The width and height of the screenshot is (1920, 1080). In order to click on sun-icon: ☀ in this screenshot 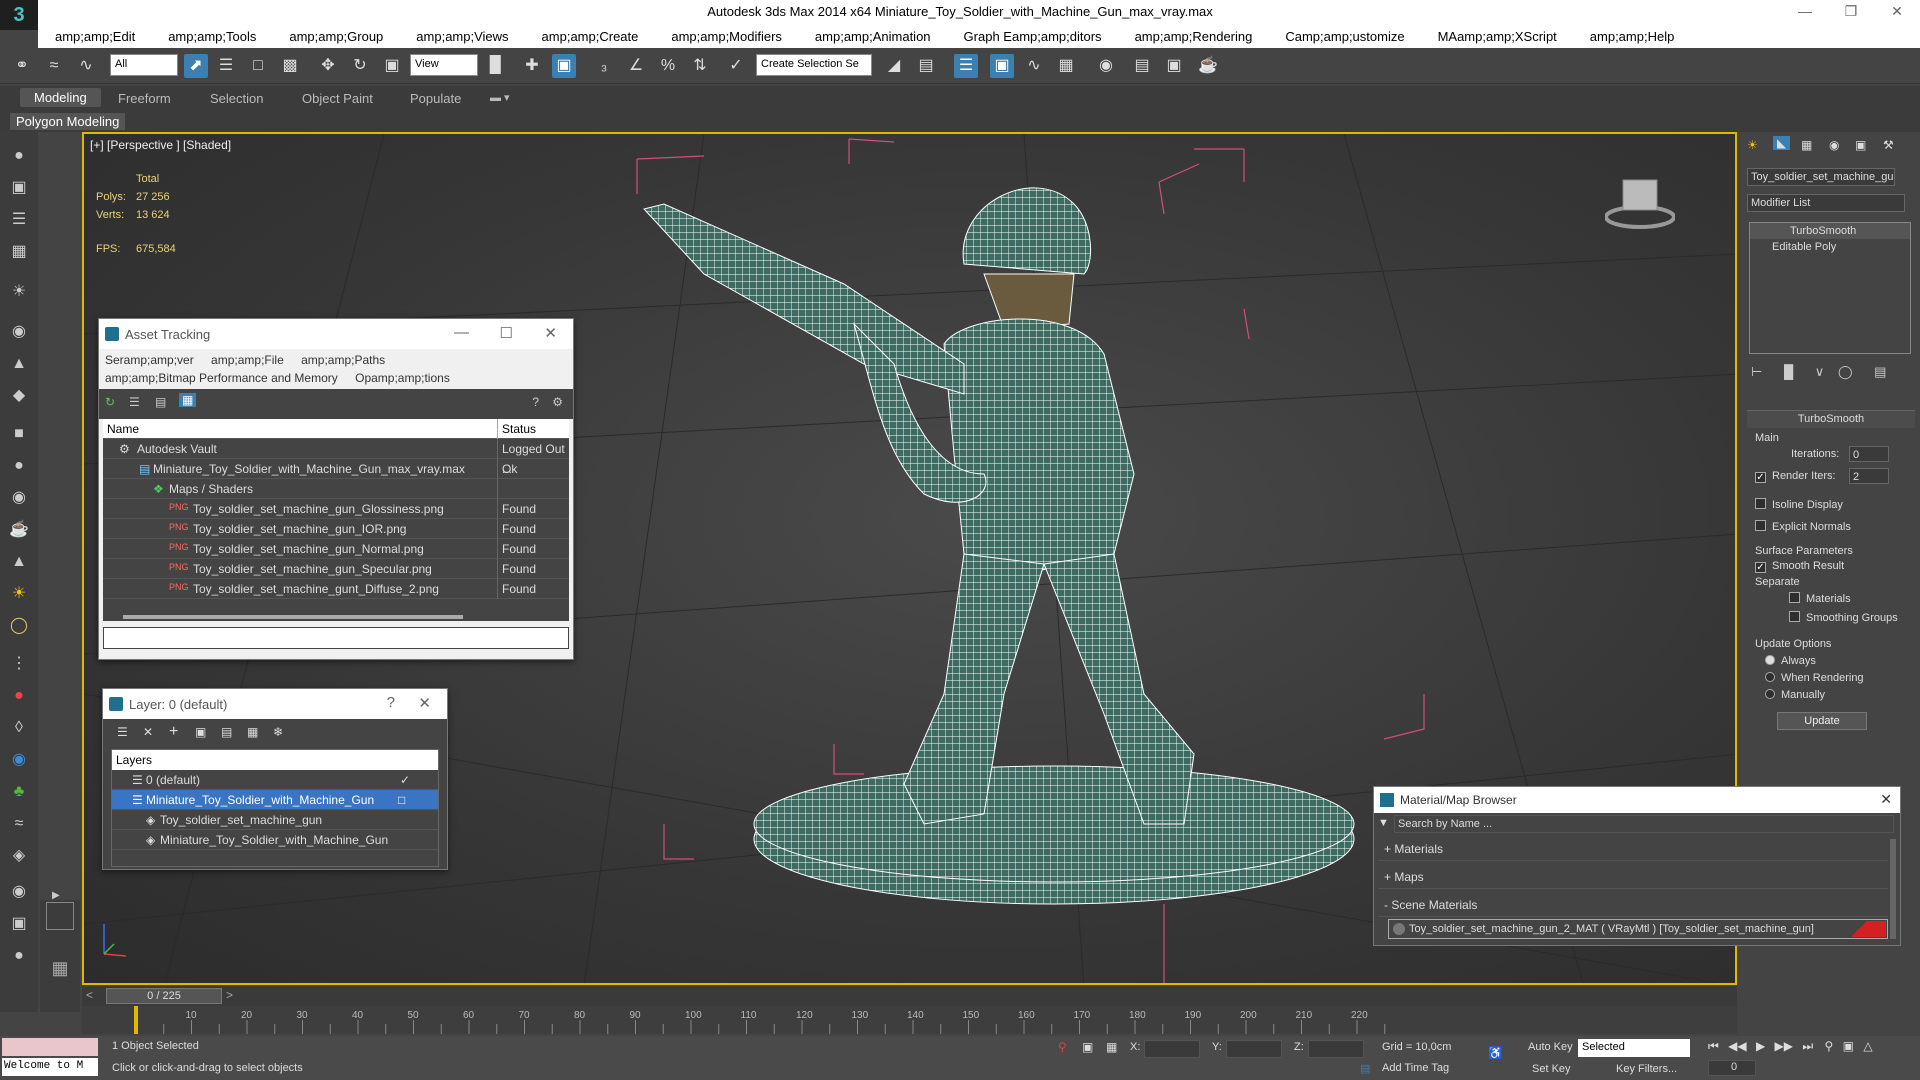, I will do `click(19, 594)`.